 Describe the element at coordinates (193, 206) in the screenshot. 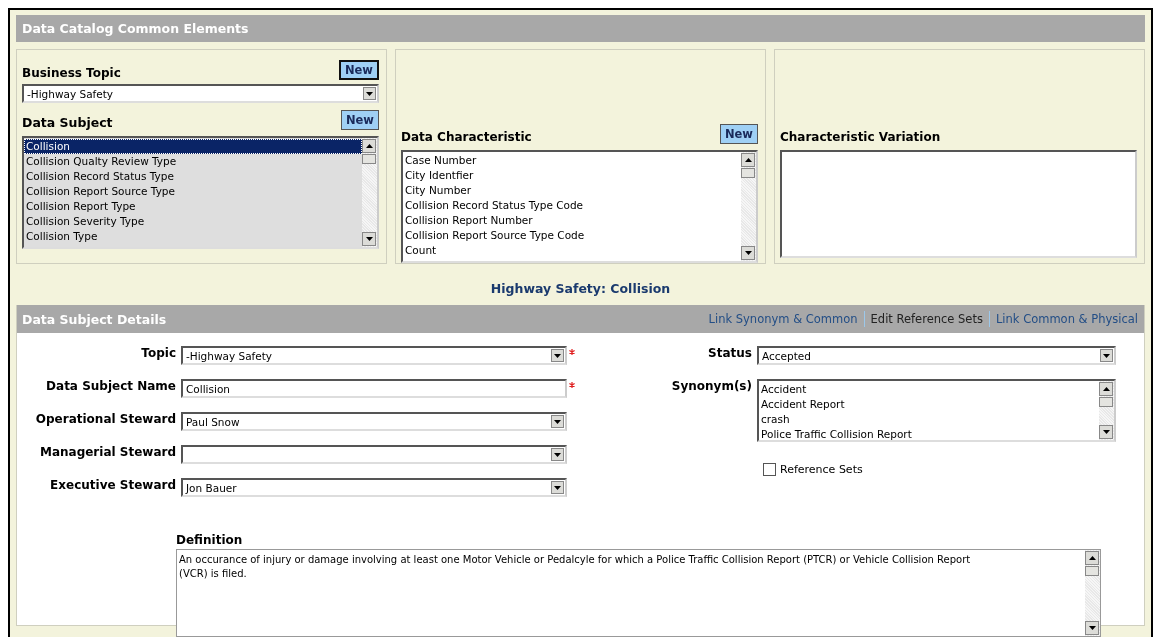

I see `list-item: Collision Report Type` at that location.